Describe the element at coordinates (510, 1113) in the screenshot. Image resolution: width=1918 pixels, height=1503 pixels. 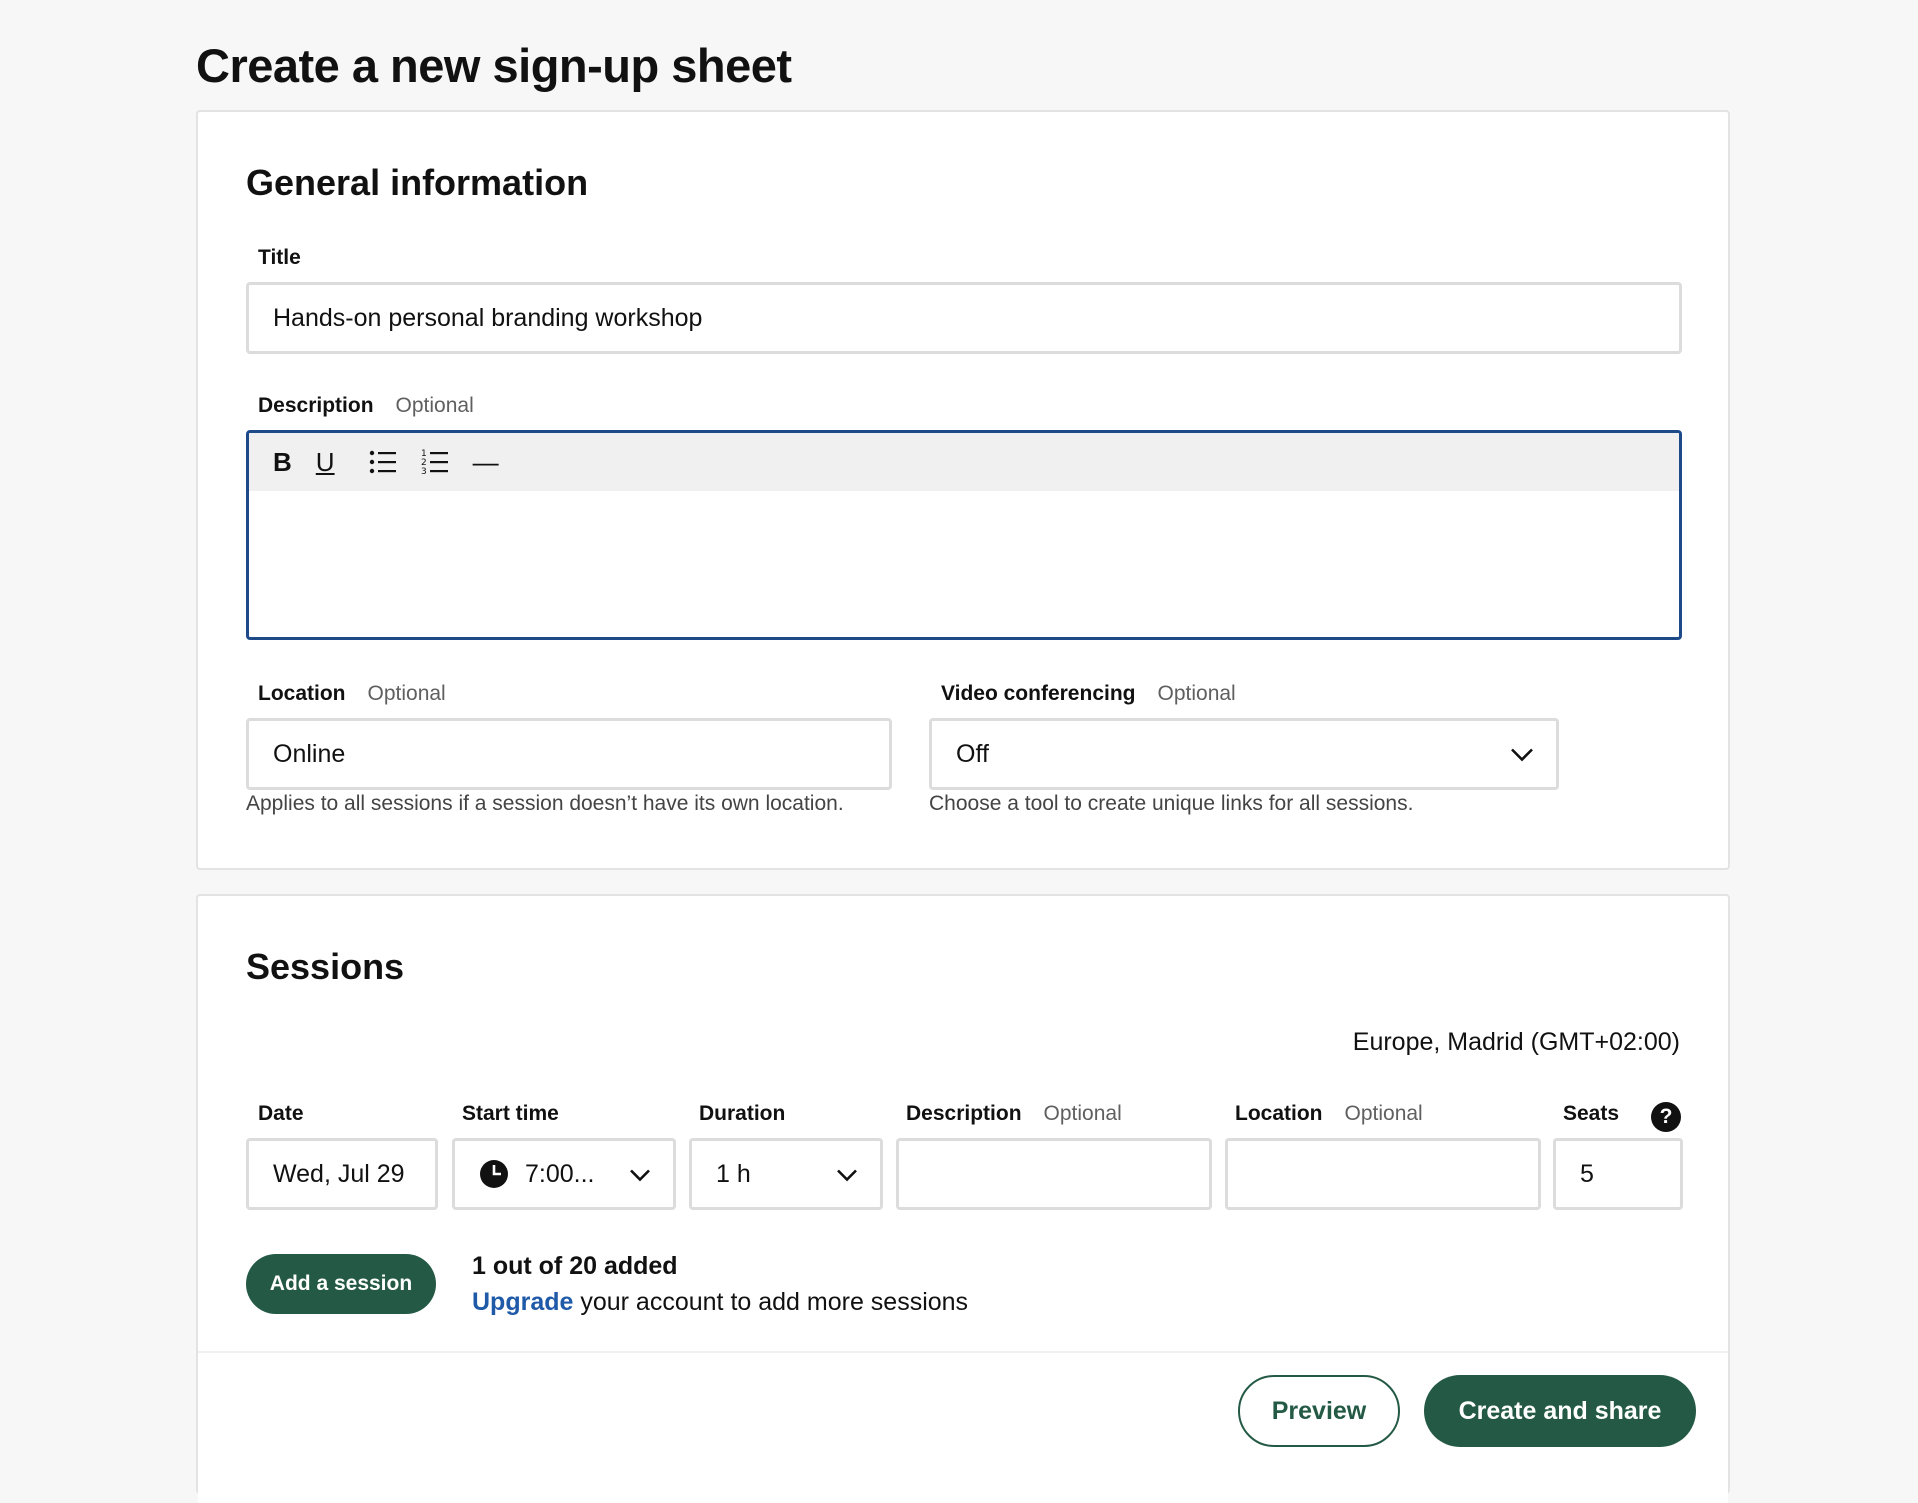
I see `start-time-column-label: Start time` at that location.